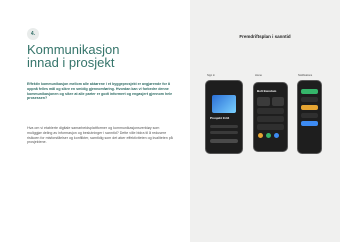 This screenshot has height=242, width=340. What do you see at coordinates (267, 91) in the screenshot?
I see `home-heading: Bolt Eiendom` at bounding box center [267, 91].